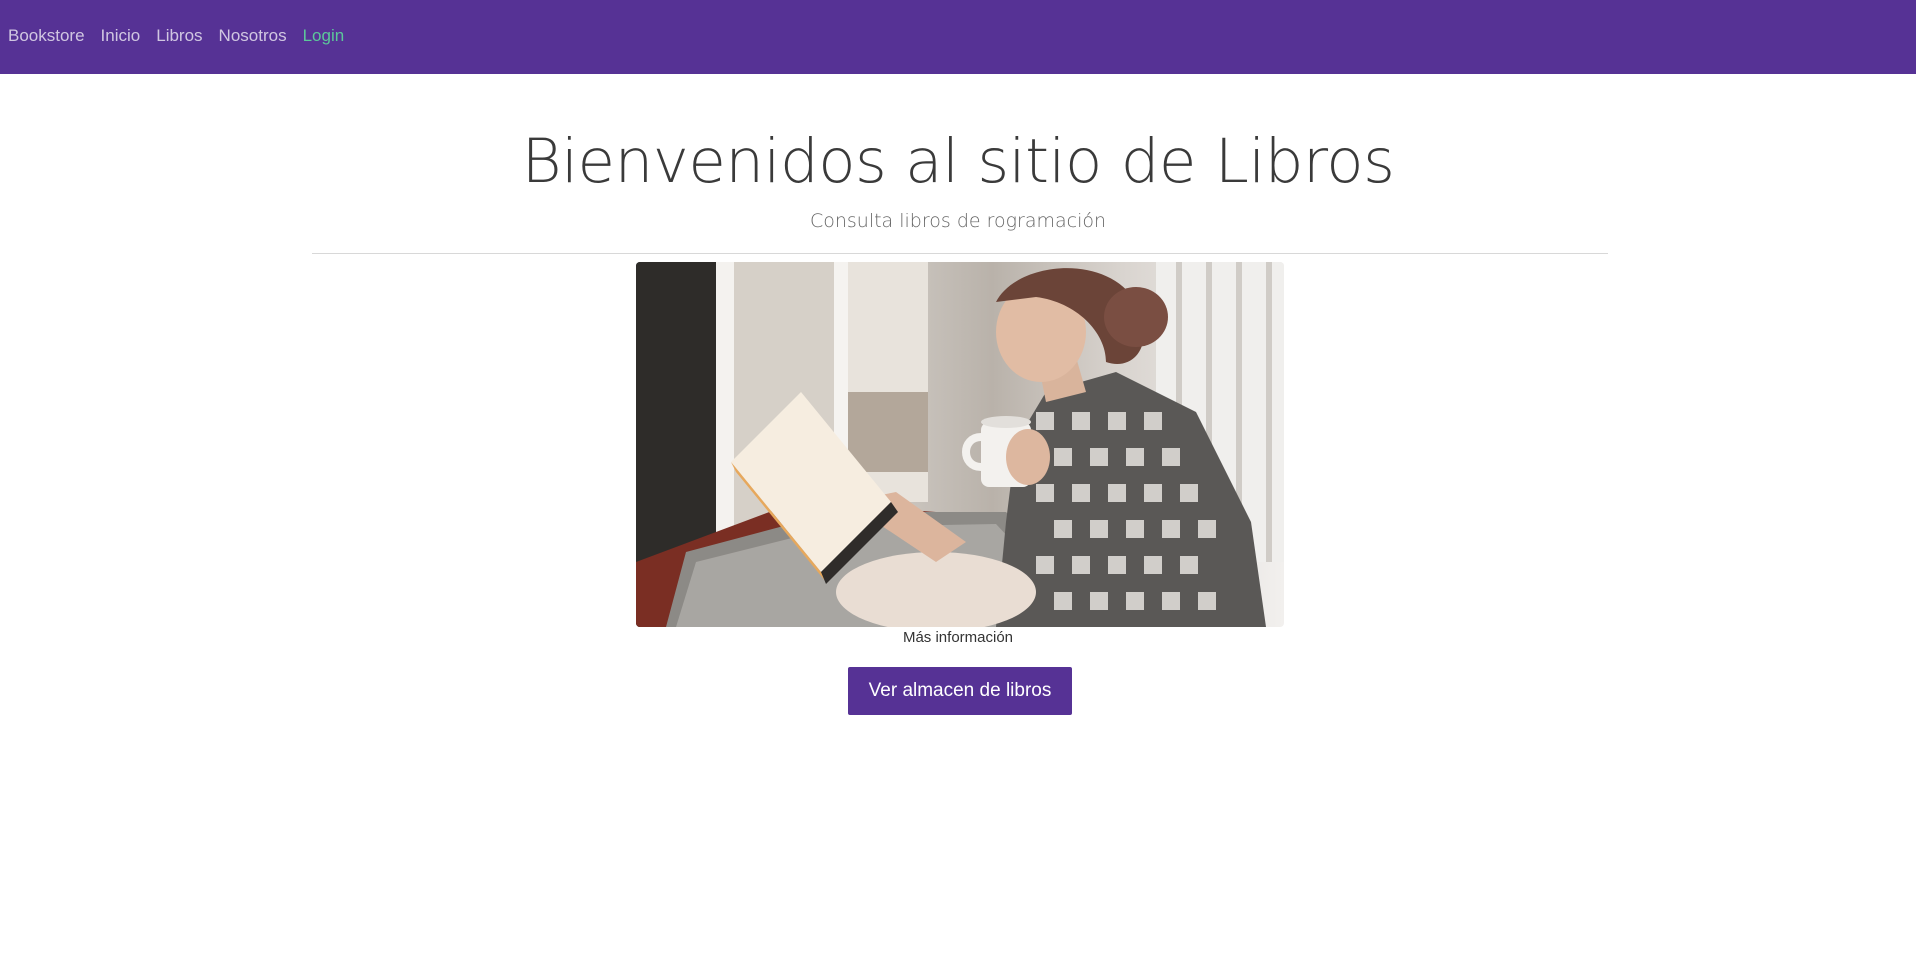 This screenshot has width=1916, height=962. What do you see at coordinates (958, 161) in the screenshot?
I see `page-title: Bienvenidos al sitio de Libros` at bounding box center [958, 161].